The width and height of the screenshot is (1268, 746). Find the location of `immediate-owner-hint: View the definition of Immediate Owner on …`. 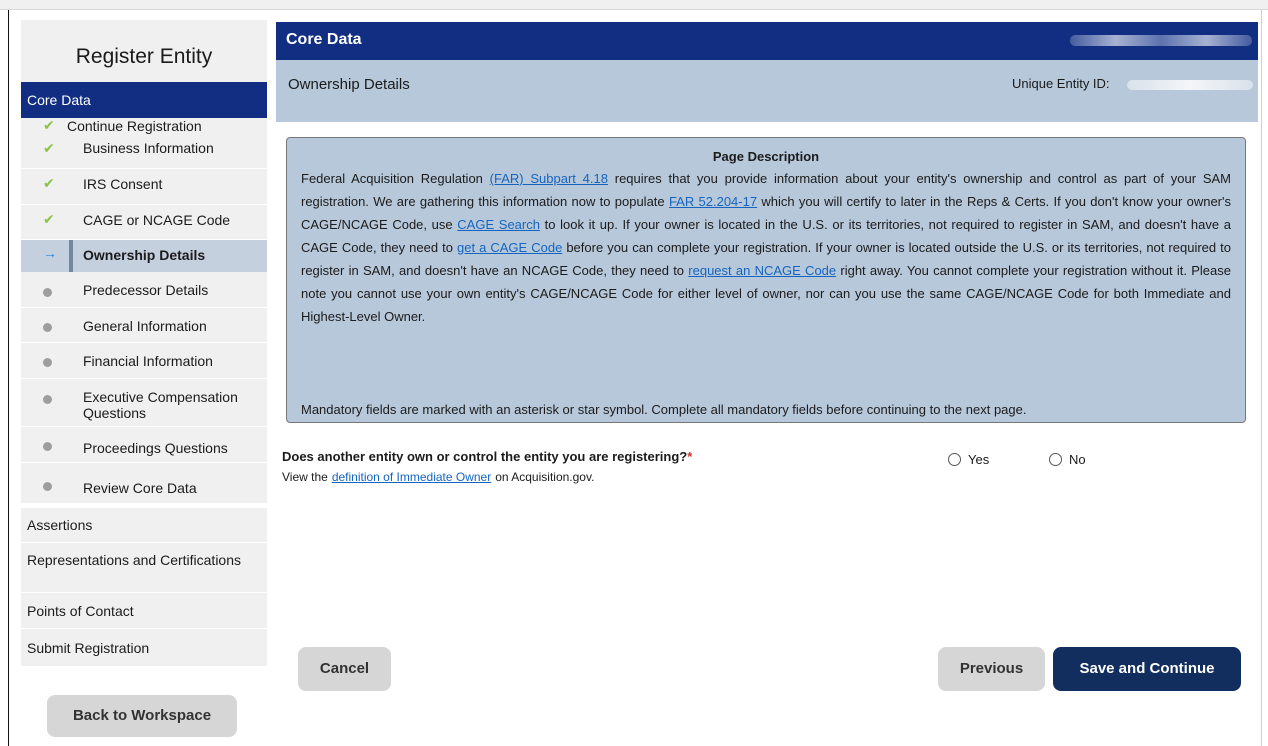

immediate-owner-hint: View the definition of Immediate Owner on … is located at coordinates (438, 477).